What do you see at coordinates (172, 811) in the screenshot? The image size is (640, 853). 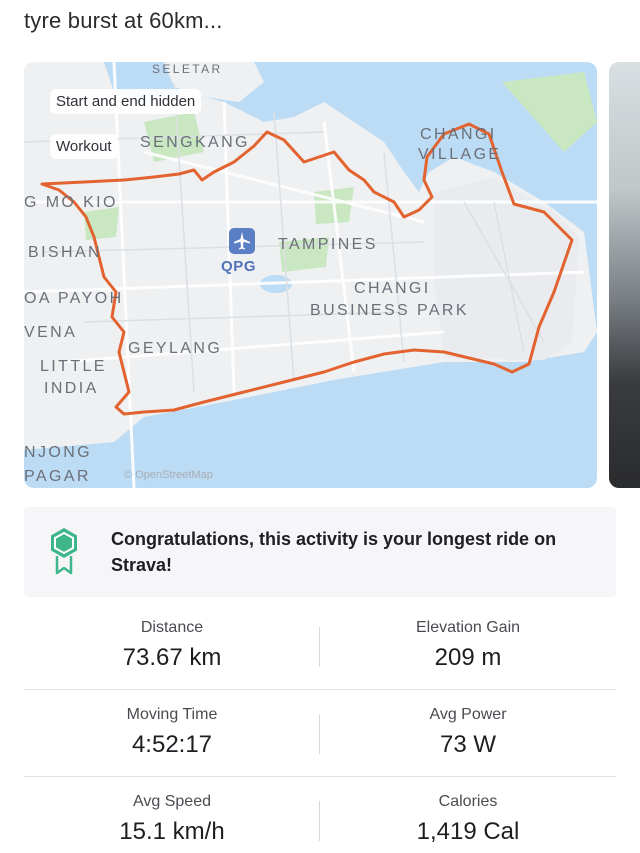 I see `stat-avg-speed: Avg Speed 15.1 km/h` at bounding box center [172, 811].